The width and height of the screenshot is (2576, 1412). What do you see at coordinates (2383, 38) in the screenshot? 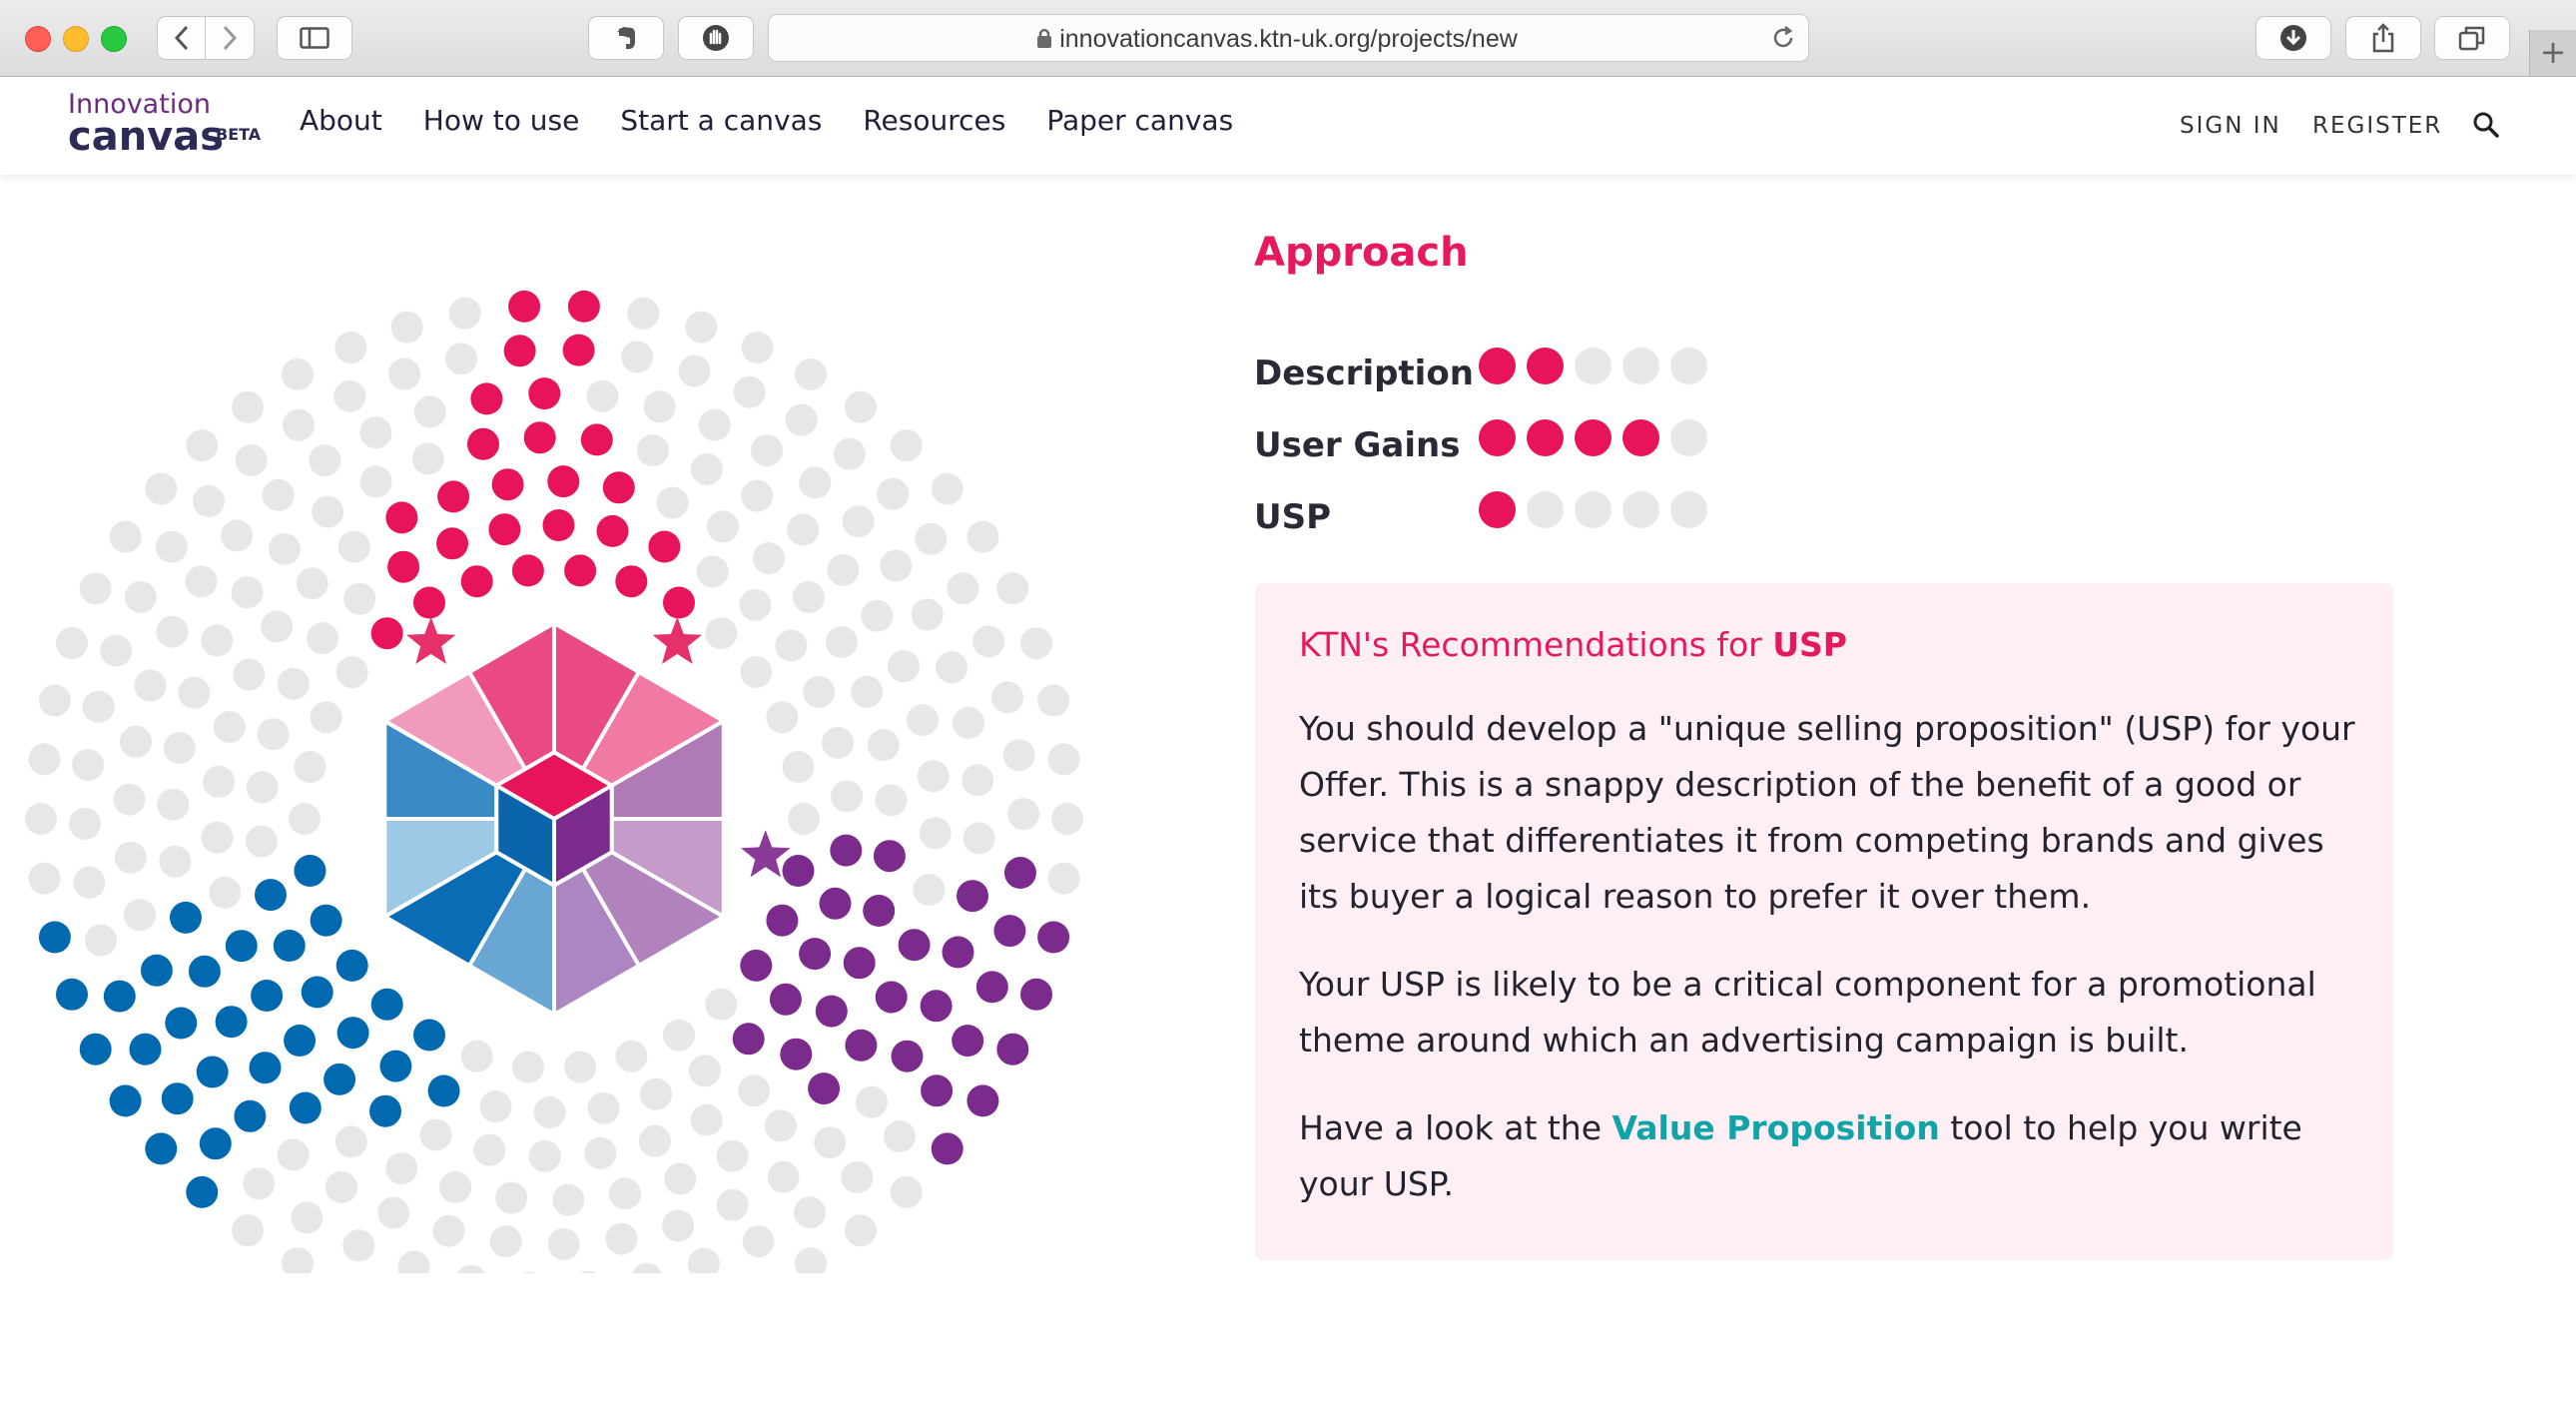
I see `share-button` at bounding box center [2383, 38].